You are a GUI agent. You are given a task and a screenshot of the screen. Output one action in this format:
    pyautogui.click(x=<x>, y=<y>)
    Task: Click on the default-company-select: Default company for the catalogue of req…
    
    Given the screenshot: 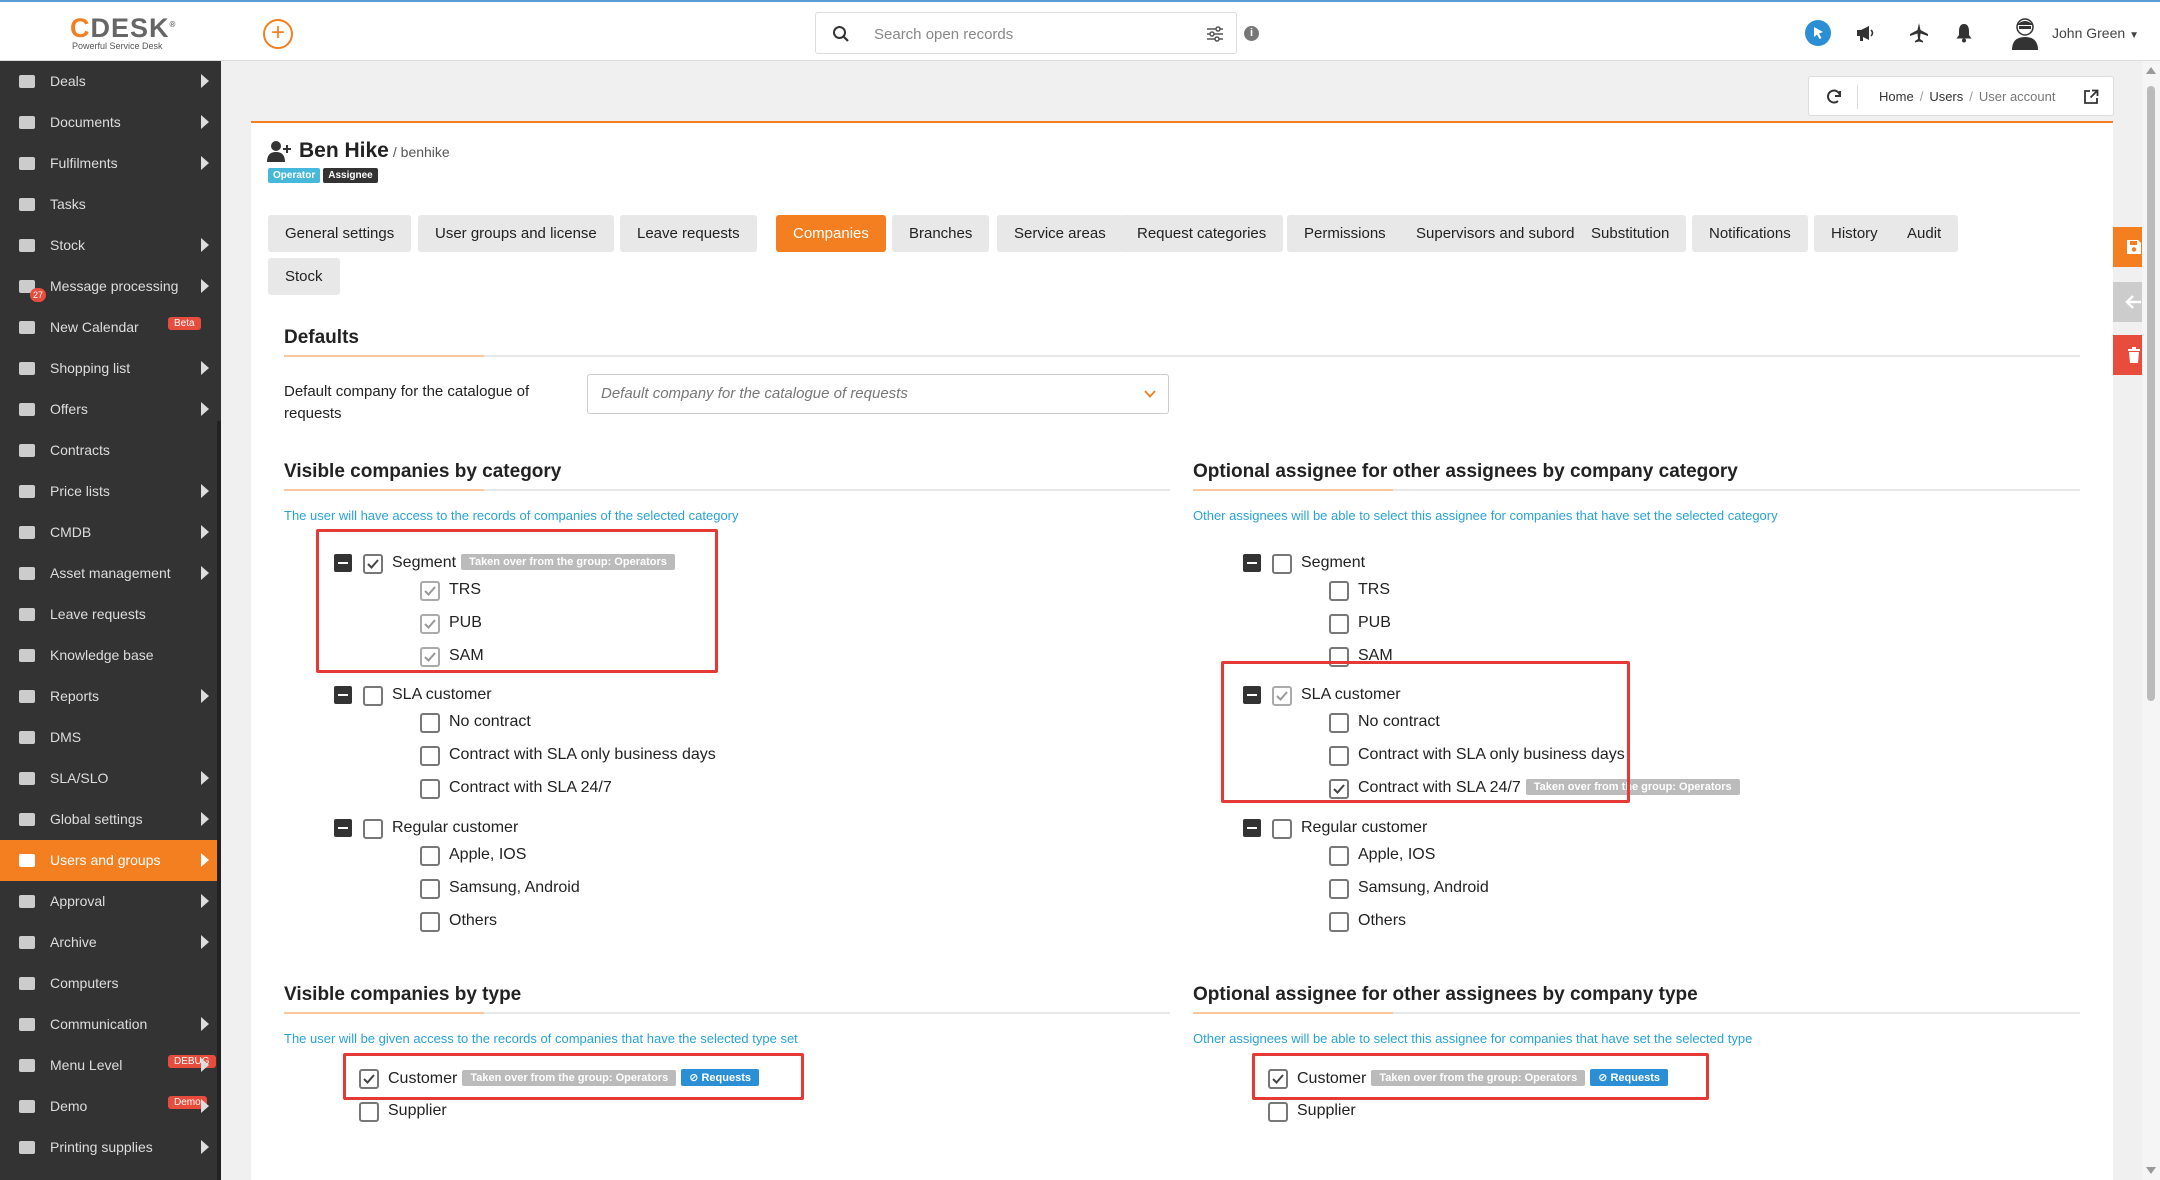 What is the action you would take?
    pyautogui.click(x=878, y=394)
    